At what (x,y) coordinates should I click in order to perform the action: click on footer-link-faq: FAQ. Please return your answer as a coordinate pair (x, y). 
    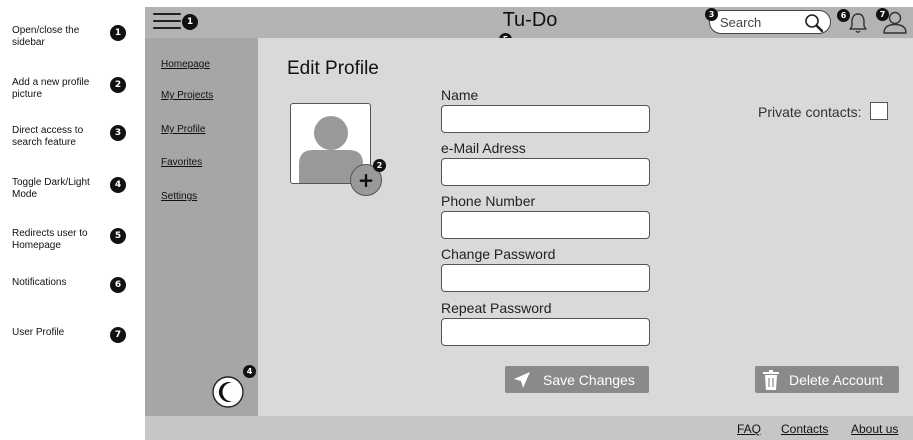
    Looking at the image, I should click on (749, 429).